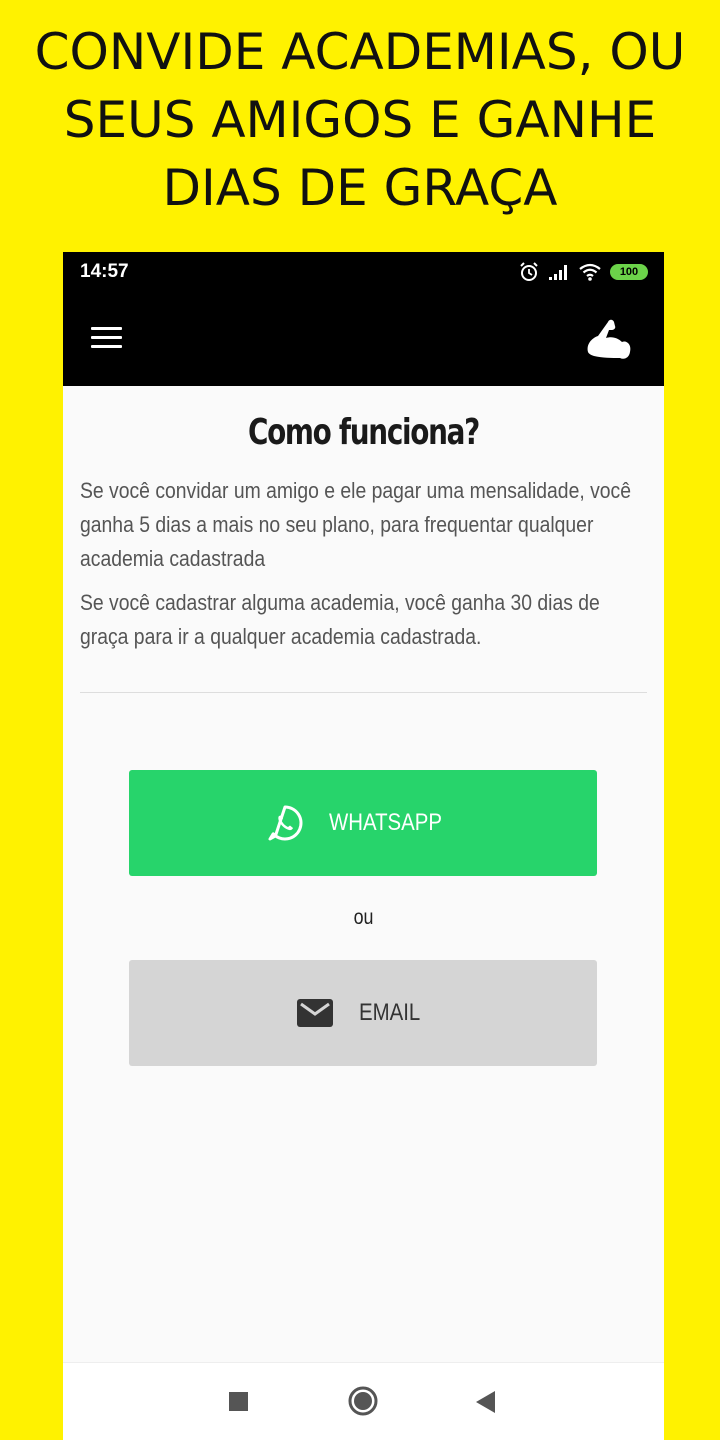 This screenshot has width=720, height=1440. I want to click on envelope-icon, so click(315, 1013).